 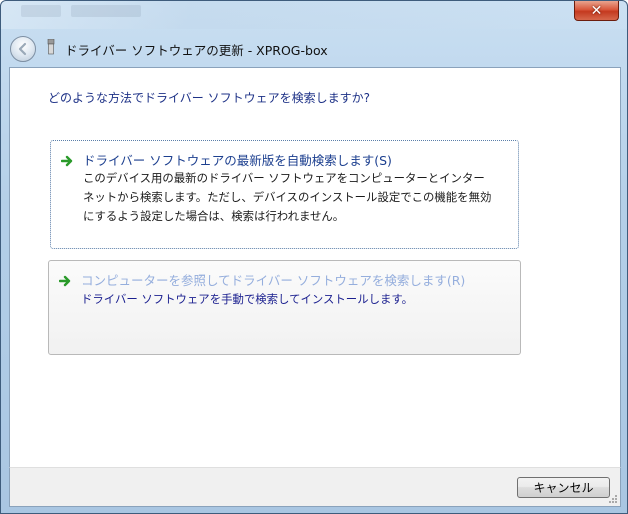 I want to click on description-line: ドライバー ソフトウェアを手動で検索してインストールします。, so click(x=247, y=299).